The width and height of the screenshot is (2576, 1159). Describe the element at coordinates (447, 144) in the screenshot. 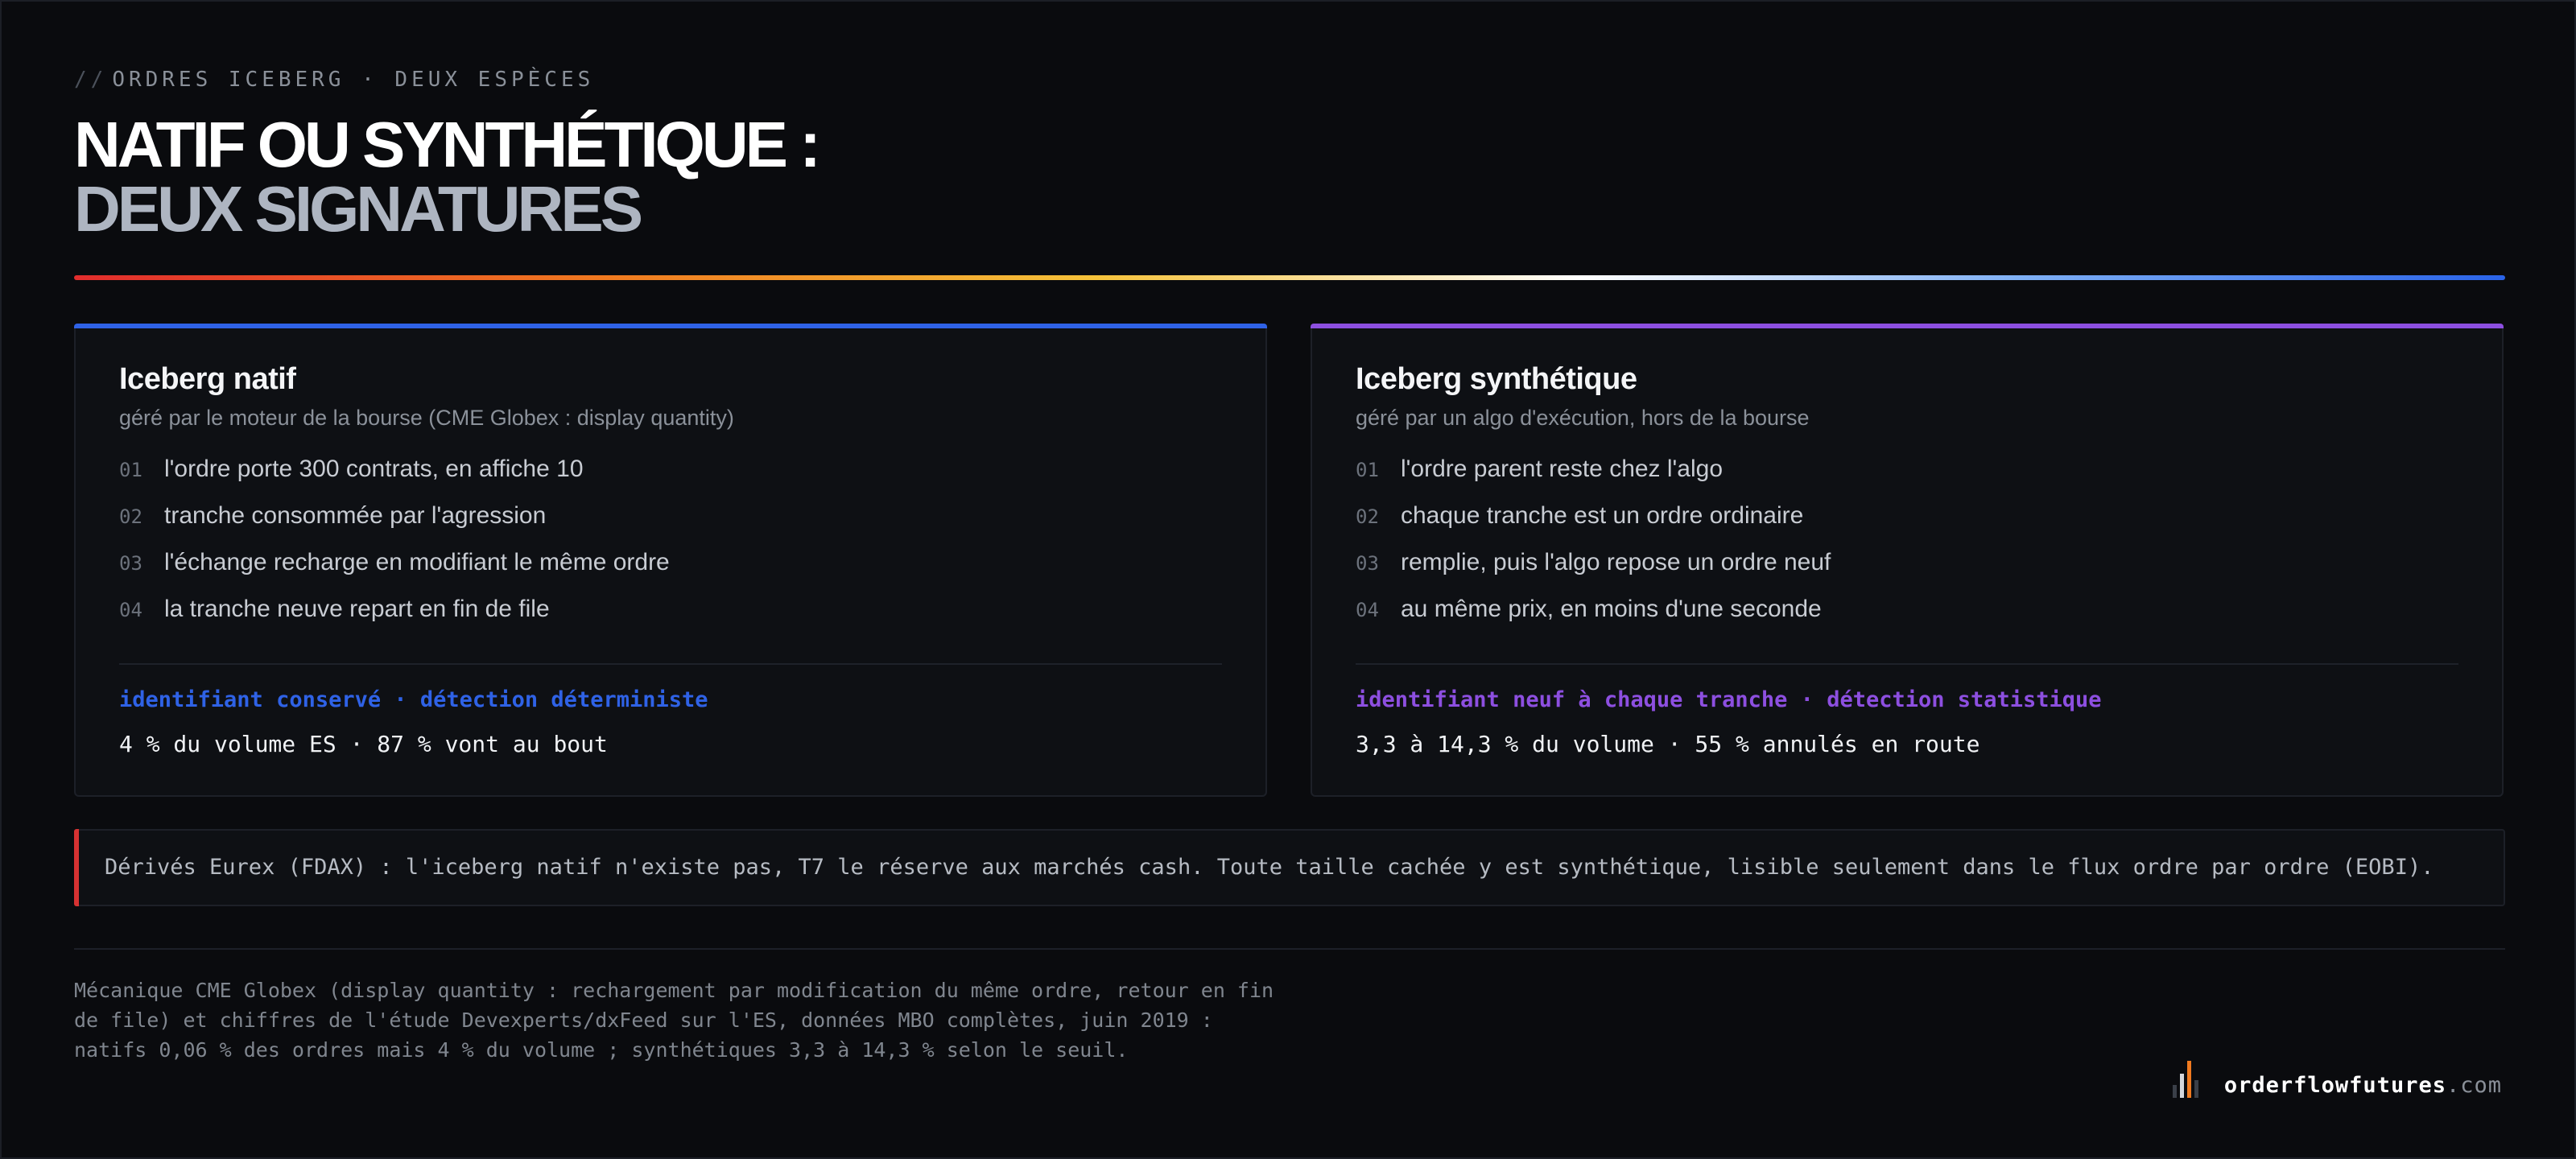

I see `title-line-1: NATIF OU SYNTHÉTIQUE :` at that location.